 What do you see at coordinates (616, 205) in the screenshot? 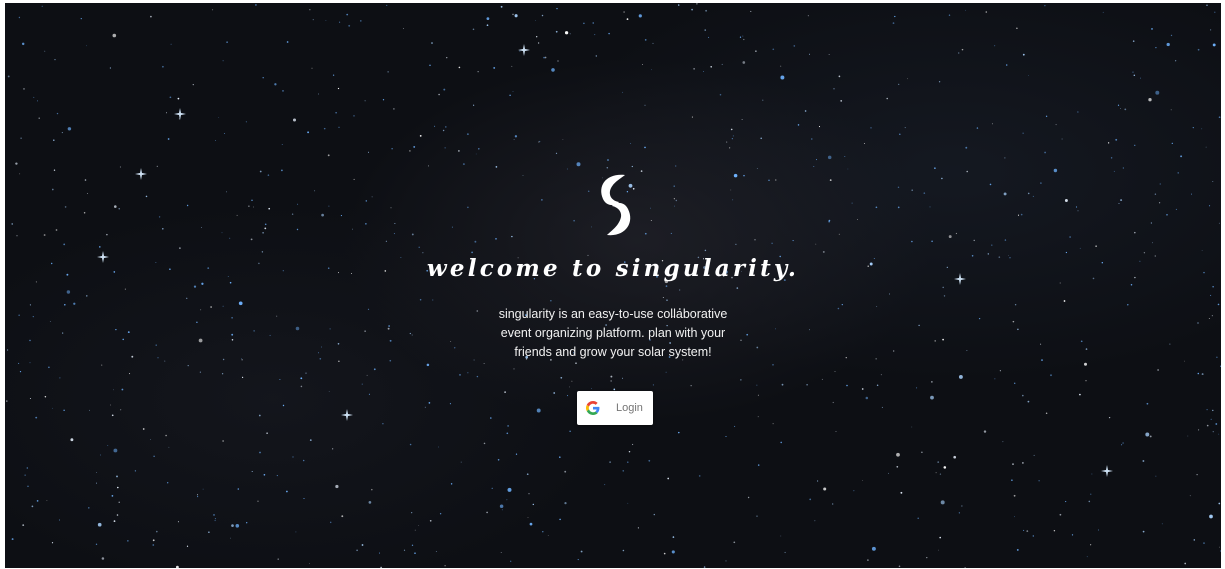
I see `singularity-logo-icon` at bounding box center [616, 205].